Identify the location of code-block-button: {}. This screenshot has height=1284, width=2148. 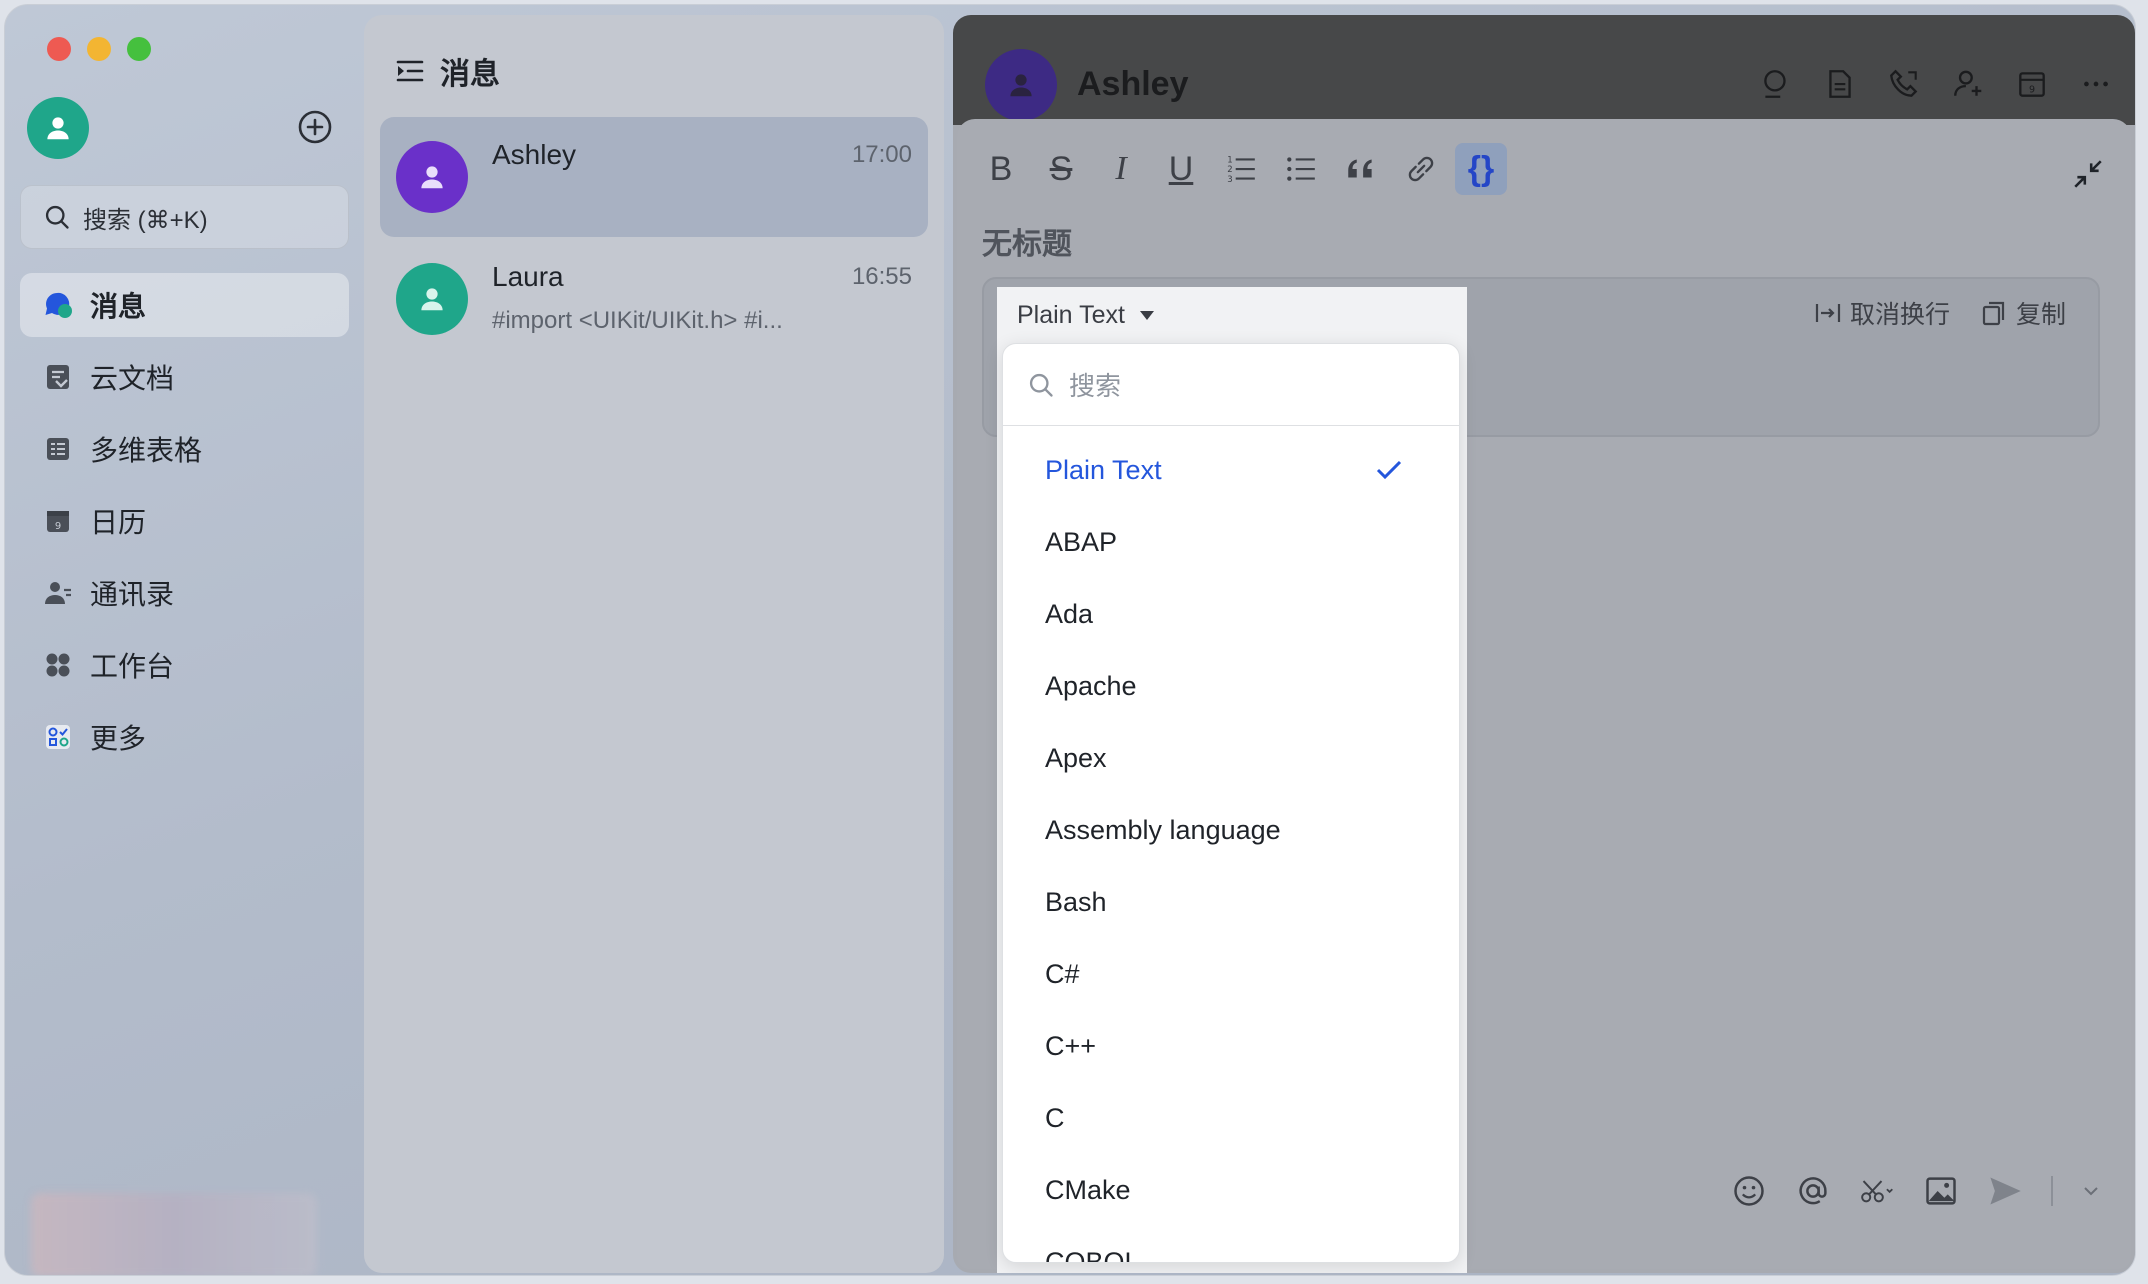
(1481, 169).